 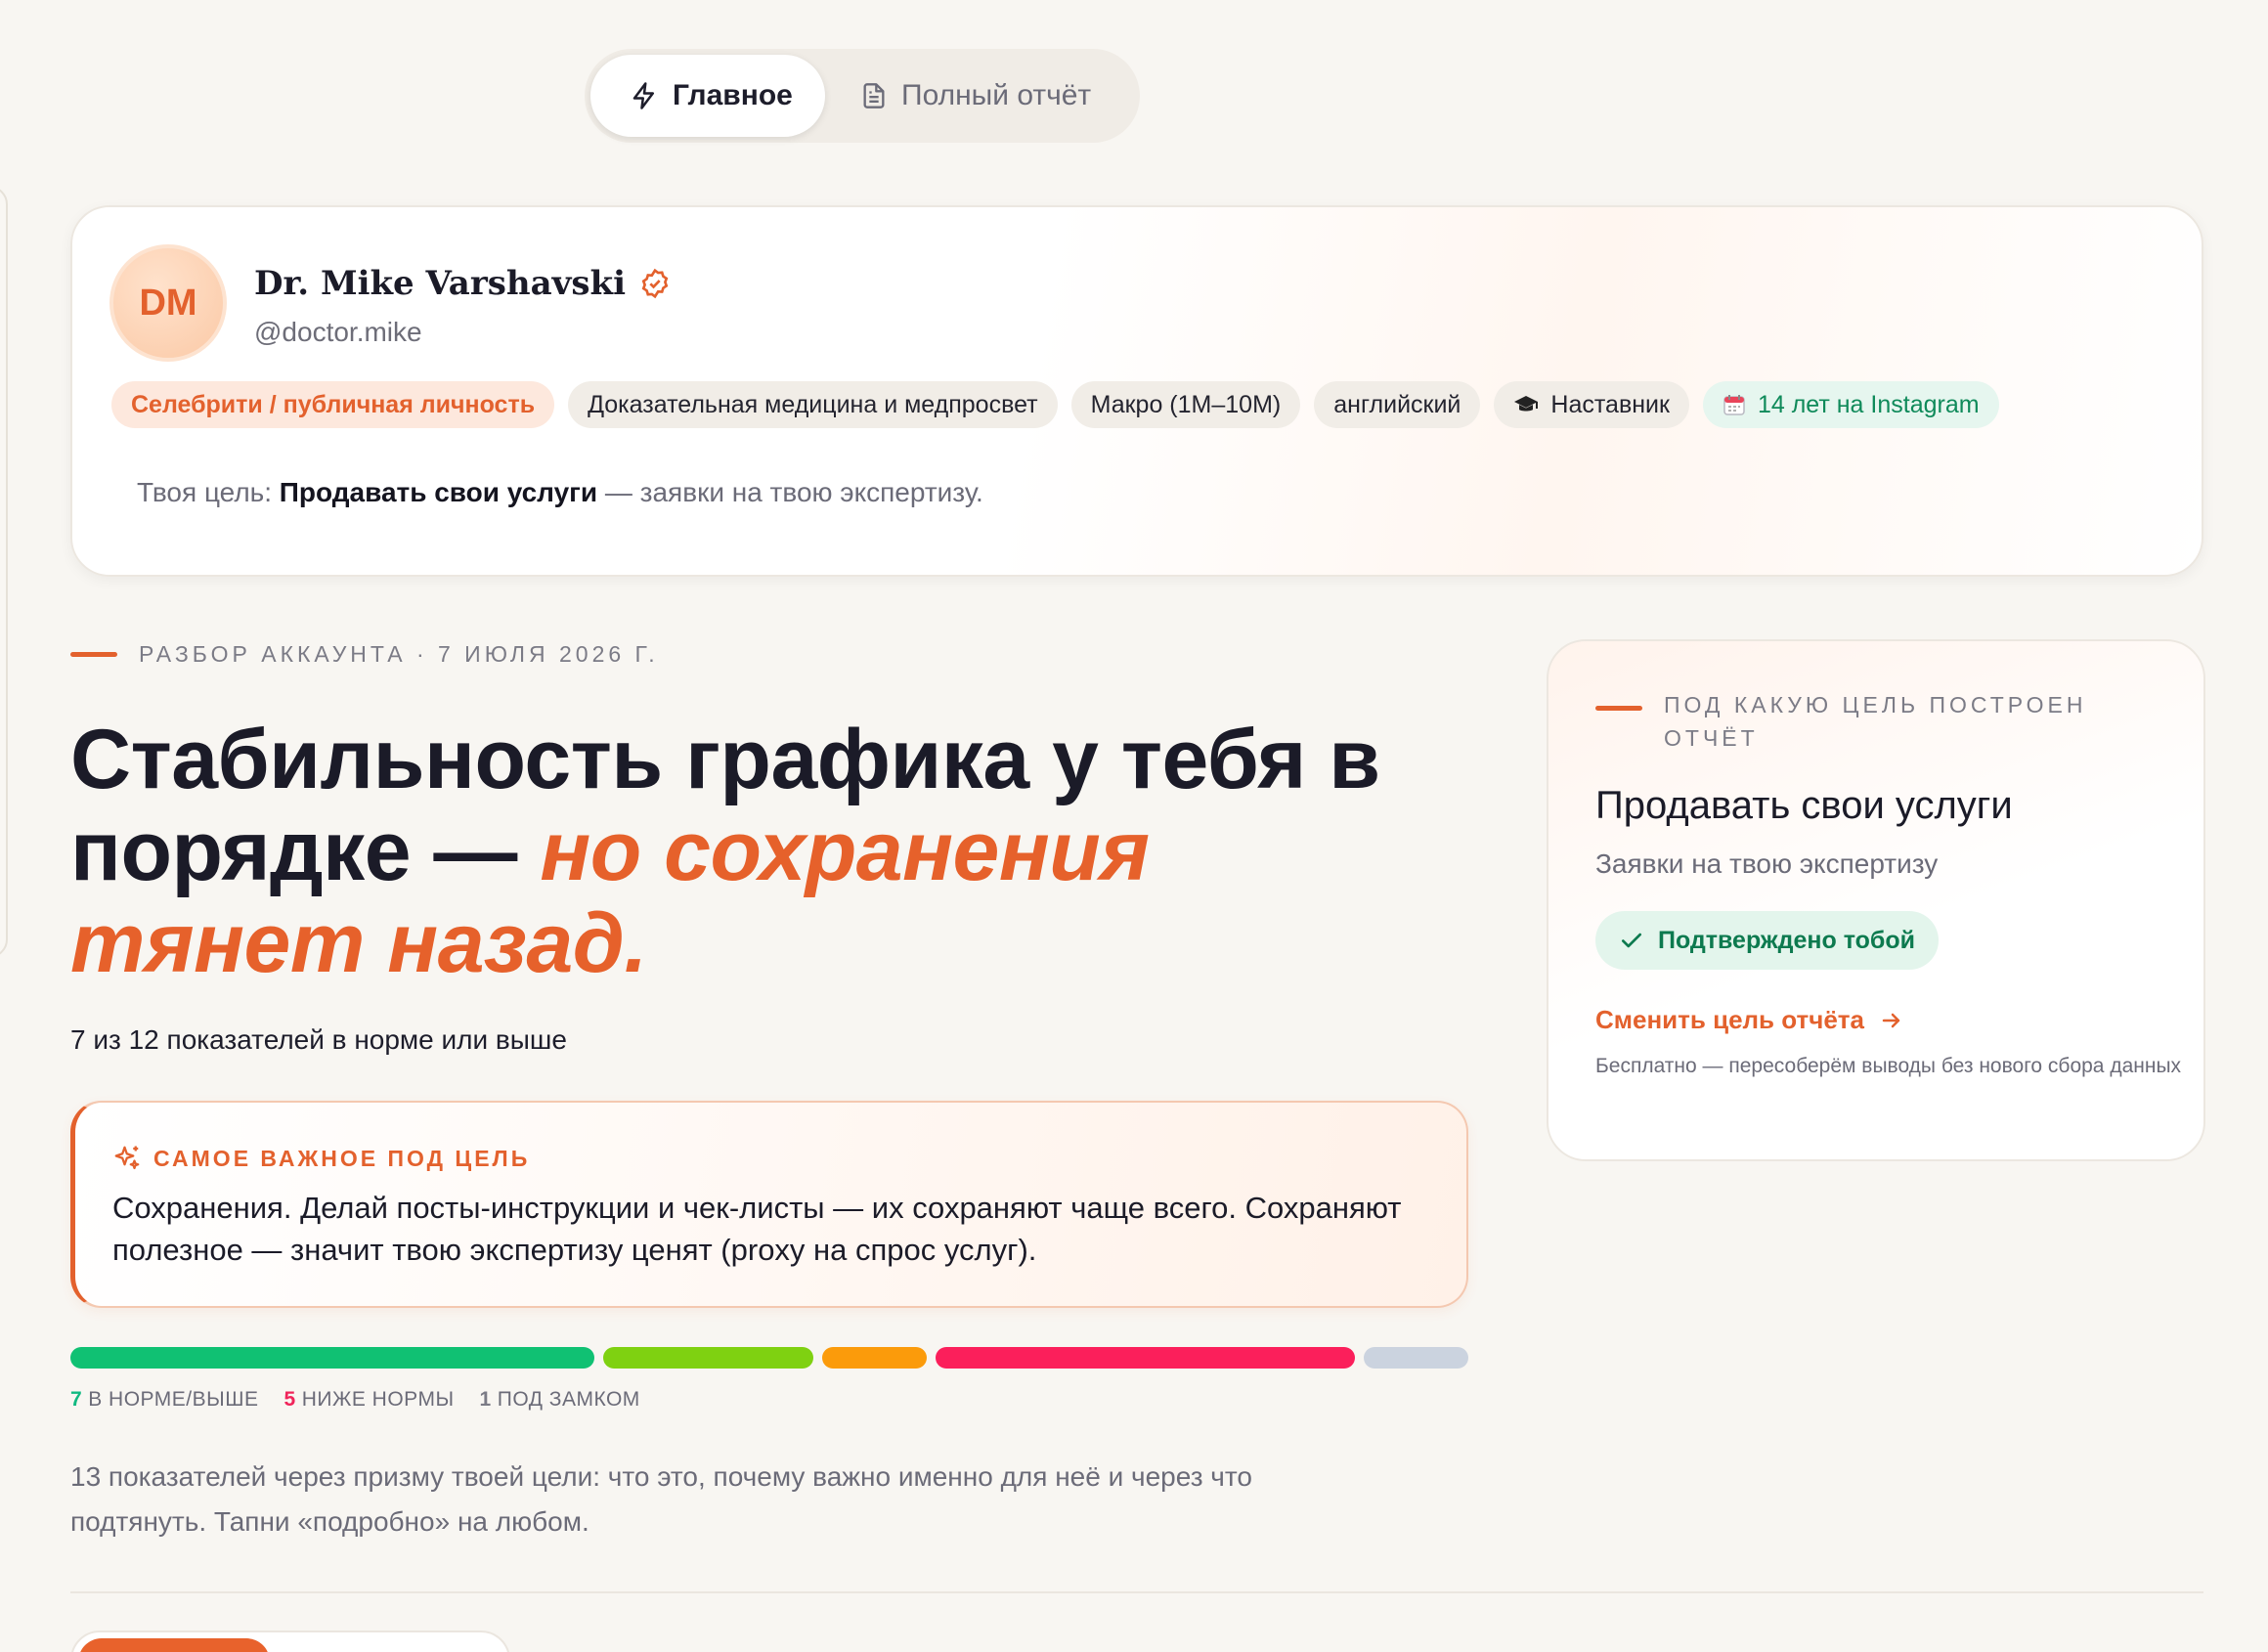 What do you see at coordinates (1868, 404) in the screenshot?
I see `tag-label: 14 лет на Instagram` at bounding box center [1868, 404].